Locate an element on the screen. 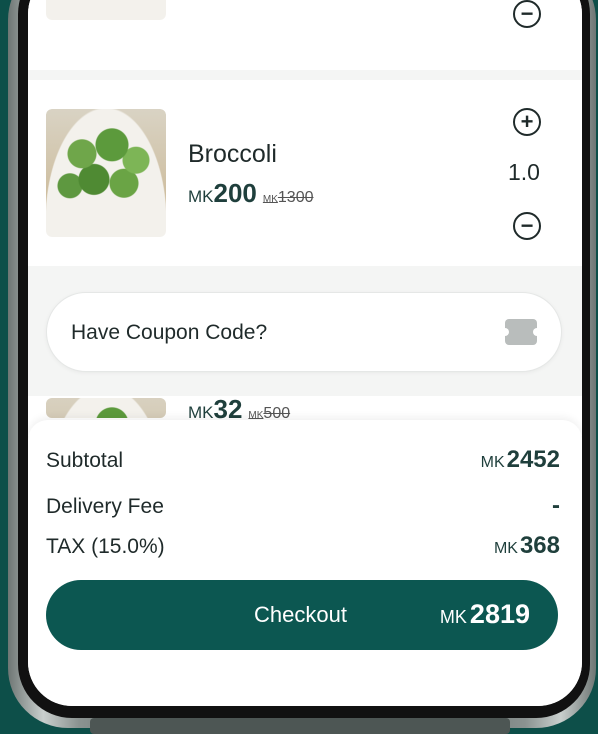  price-value: 200 is located at coordinates (235, 193).